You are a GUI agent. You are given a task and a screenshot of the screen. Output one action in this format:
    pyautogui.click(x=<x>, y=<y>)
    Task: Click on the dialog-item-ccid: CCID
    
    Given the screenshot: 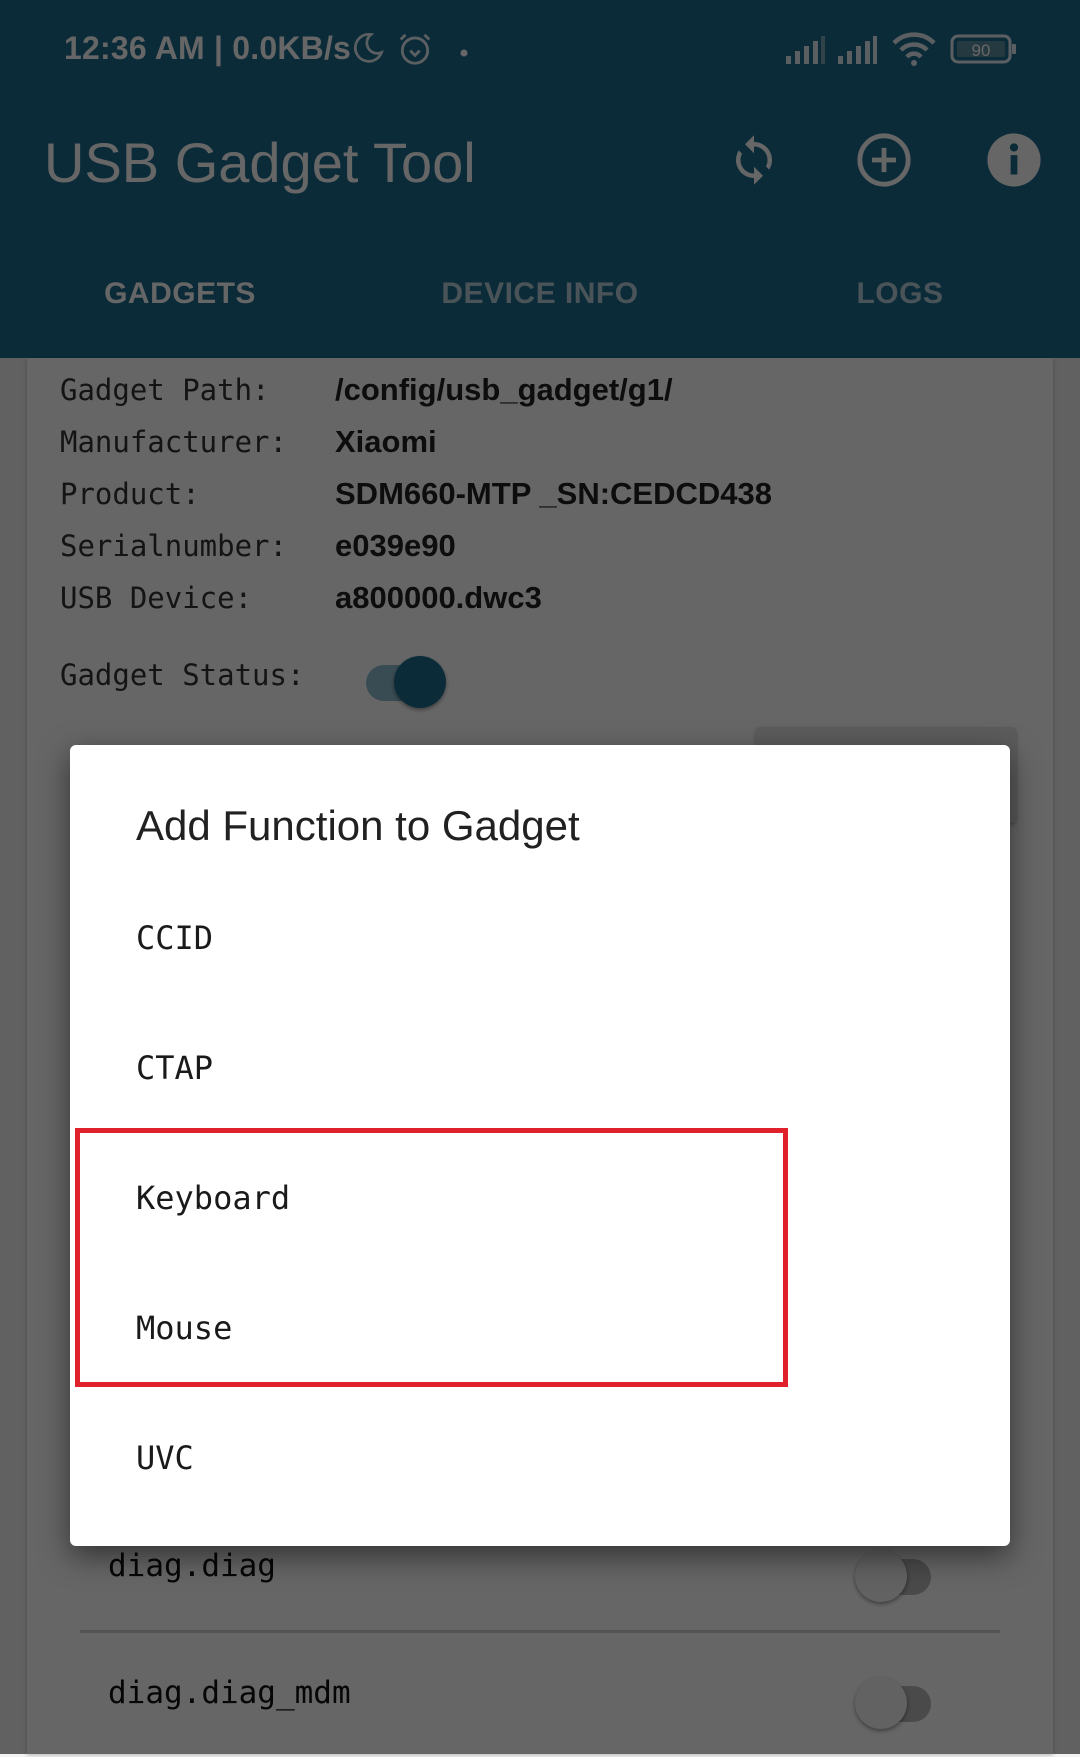 What is the action you would take?
    pyautogui.click(x=540, y=940)
    